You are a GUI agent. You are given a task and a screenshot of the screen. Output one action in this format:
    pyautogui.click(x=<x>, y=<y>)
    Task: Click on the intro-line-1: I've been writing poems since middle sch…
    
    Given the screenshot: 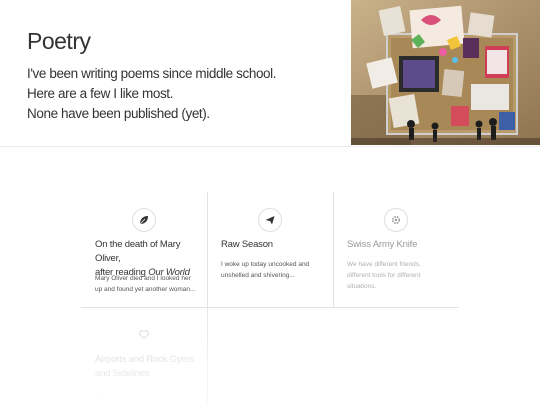 What is the action you would take?
    pyautogui.click(x=152, y=73)
    